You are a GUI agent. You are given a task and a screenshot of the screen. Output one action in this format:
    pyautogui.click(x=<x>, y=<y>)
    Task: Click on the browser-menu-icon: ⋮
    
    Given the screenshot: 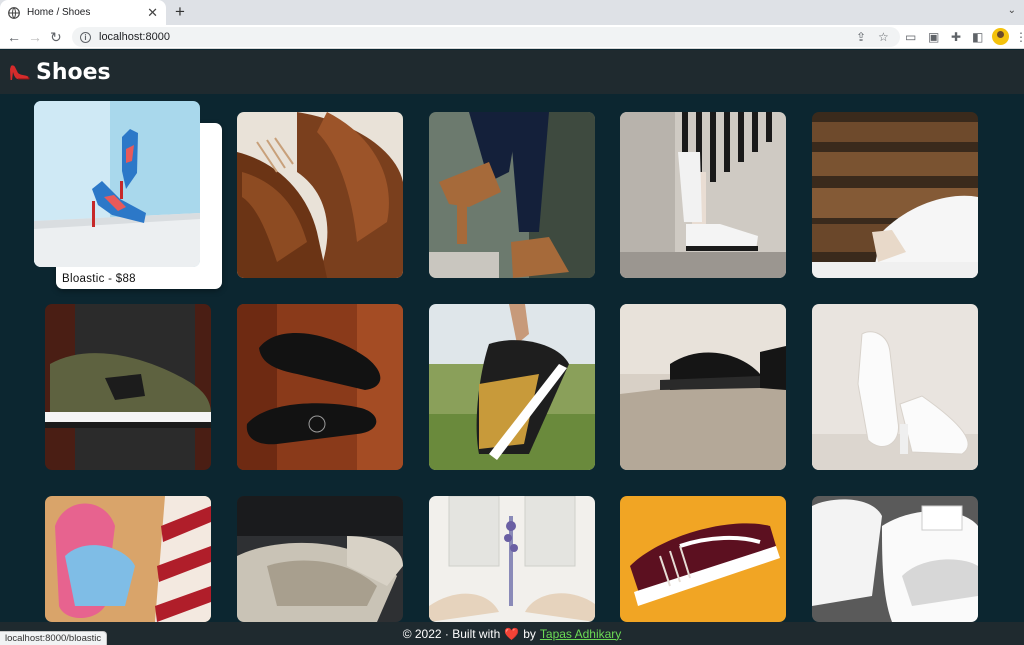 What is the action you would take?
    pyautogui.click(x=1019, y=37)
    